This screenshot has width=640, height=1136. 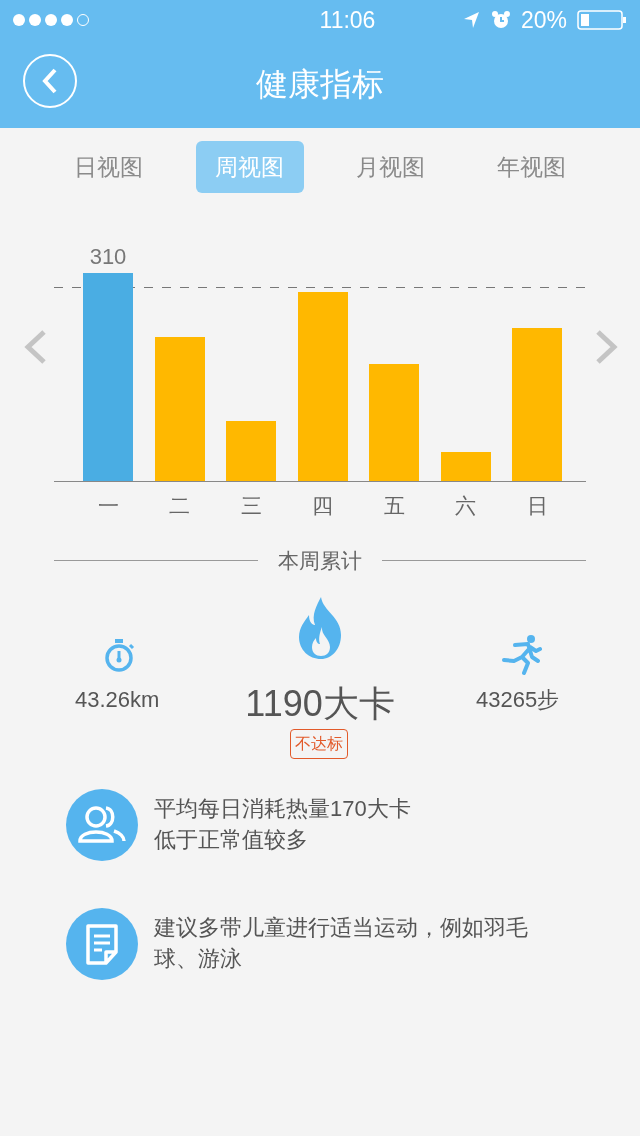 I want to click on people-icon, so click(x=102, y=824).